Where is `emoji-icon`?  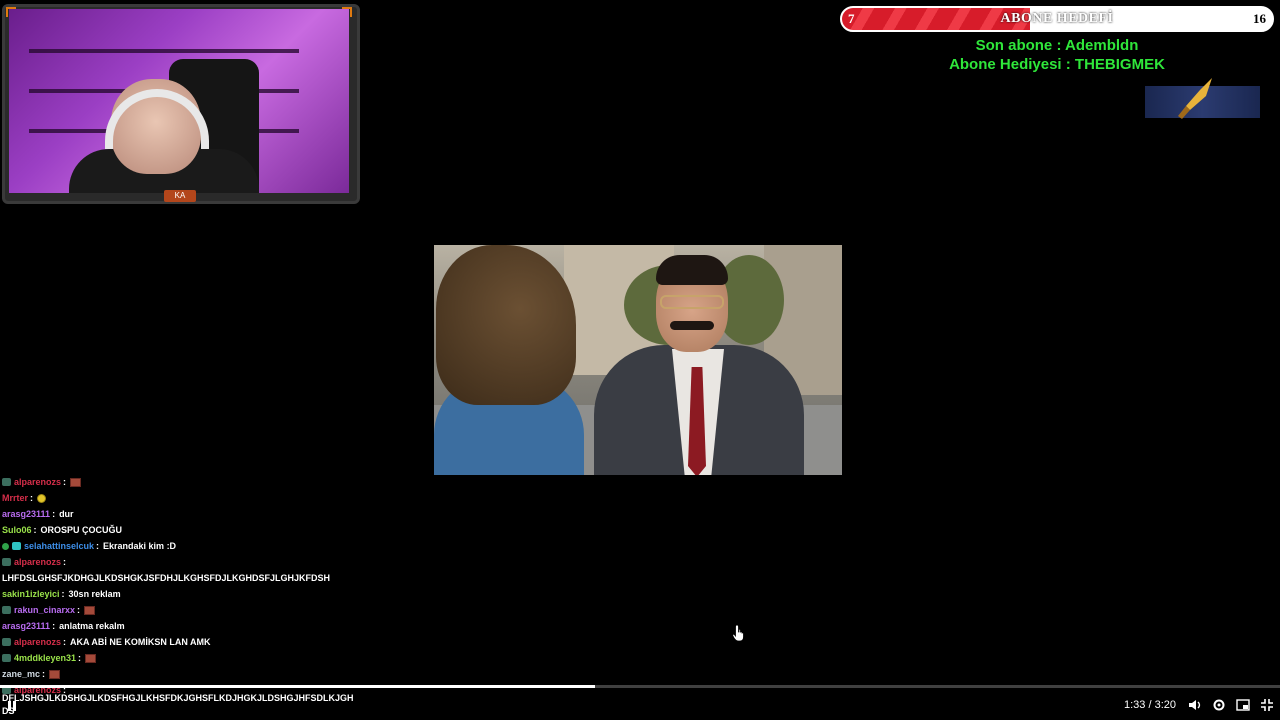 emoji-icon is located at coordinates (42, 498).